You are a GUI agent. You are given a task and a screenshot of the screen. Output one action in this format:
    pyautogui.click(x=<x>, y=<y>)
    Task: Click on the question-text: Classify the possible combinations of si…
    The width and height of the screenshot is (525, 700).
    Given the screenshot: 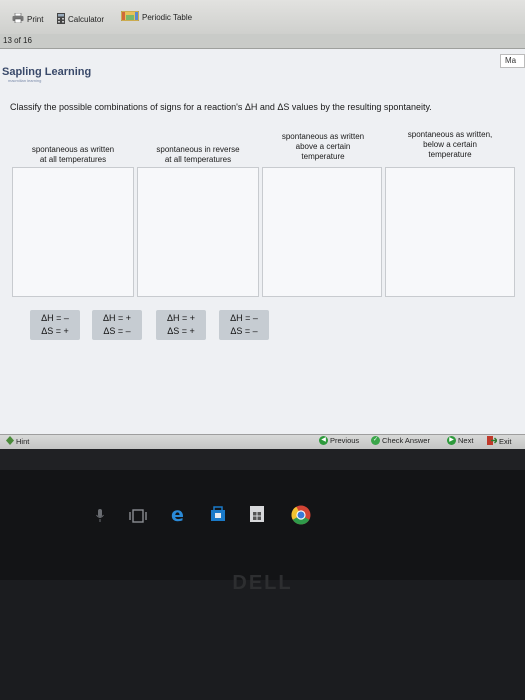 What is the action you would take?
    pyautogui.click(x=221, y=107)
    